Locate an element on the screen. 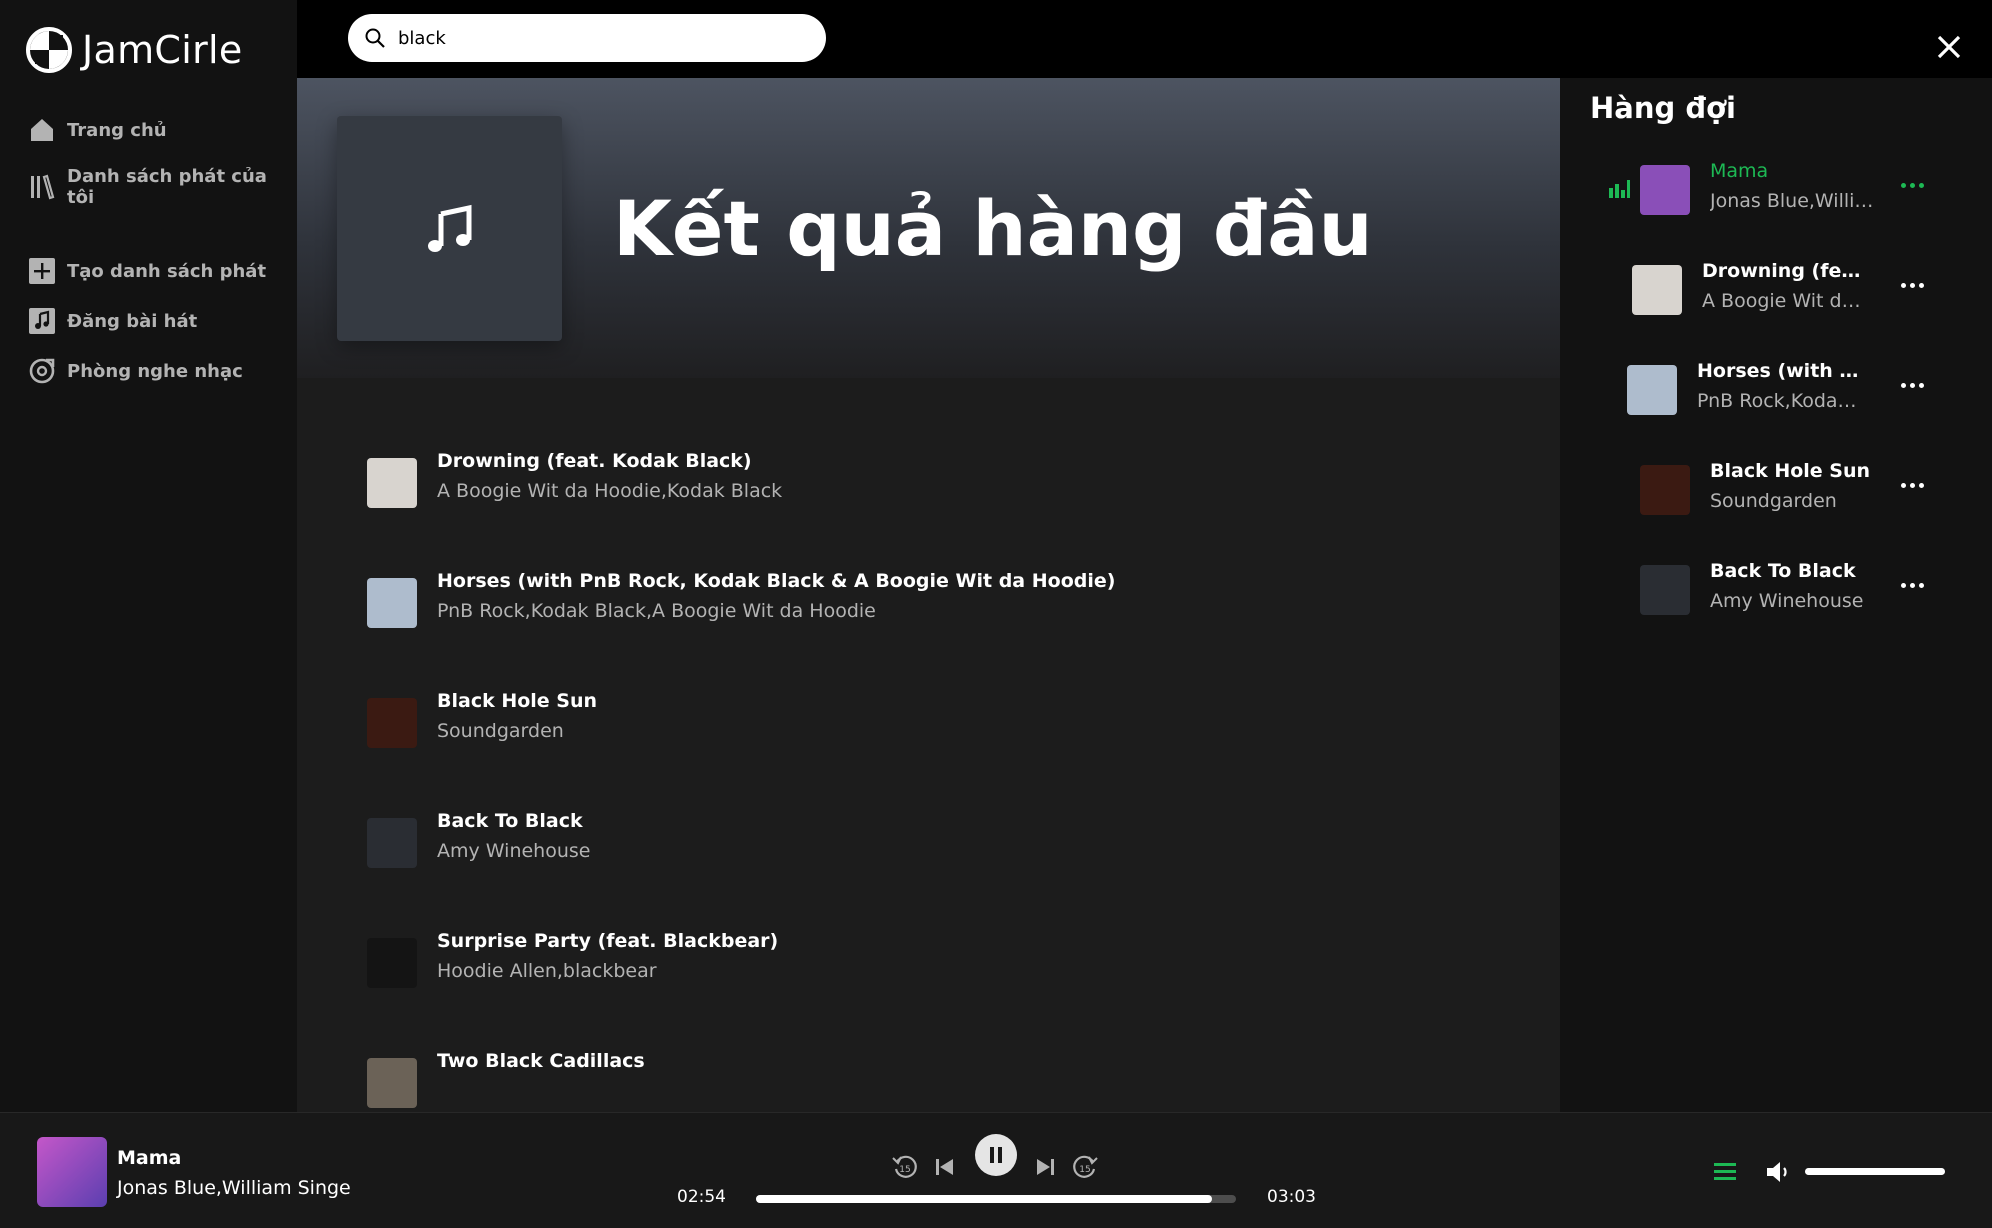  equalizer-icon is located at coordinates (1619, 189).